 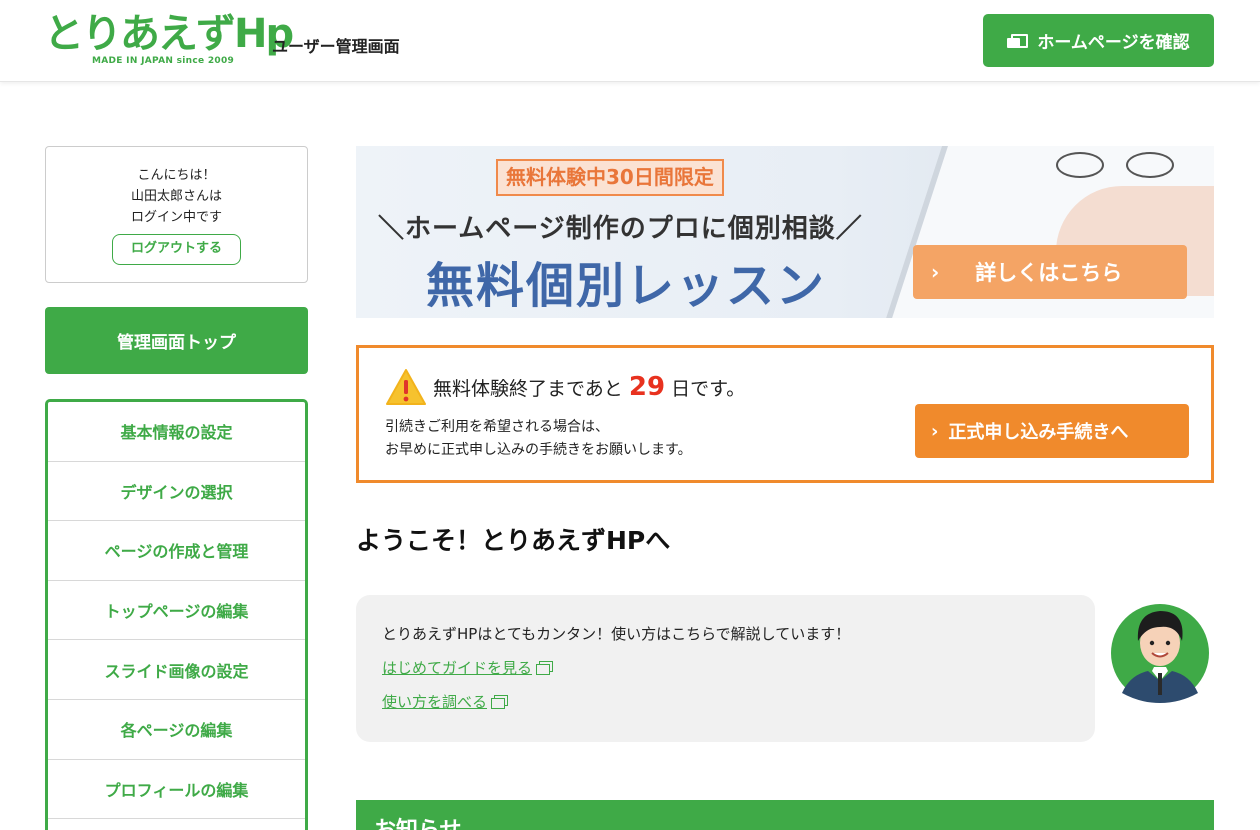 I want to click on sidebar-item-top-page: トップページの編集, so click(x=176, y=611).